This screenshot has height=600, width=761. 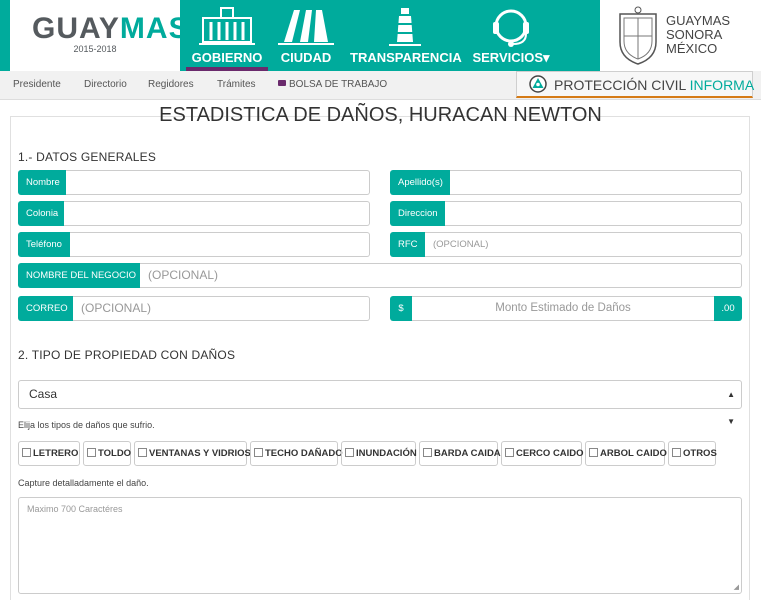 I want to click on nombre-group: Nombre, so click(x=194, y=182).